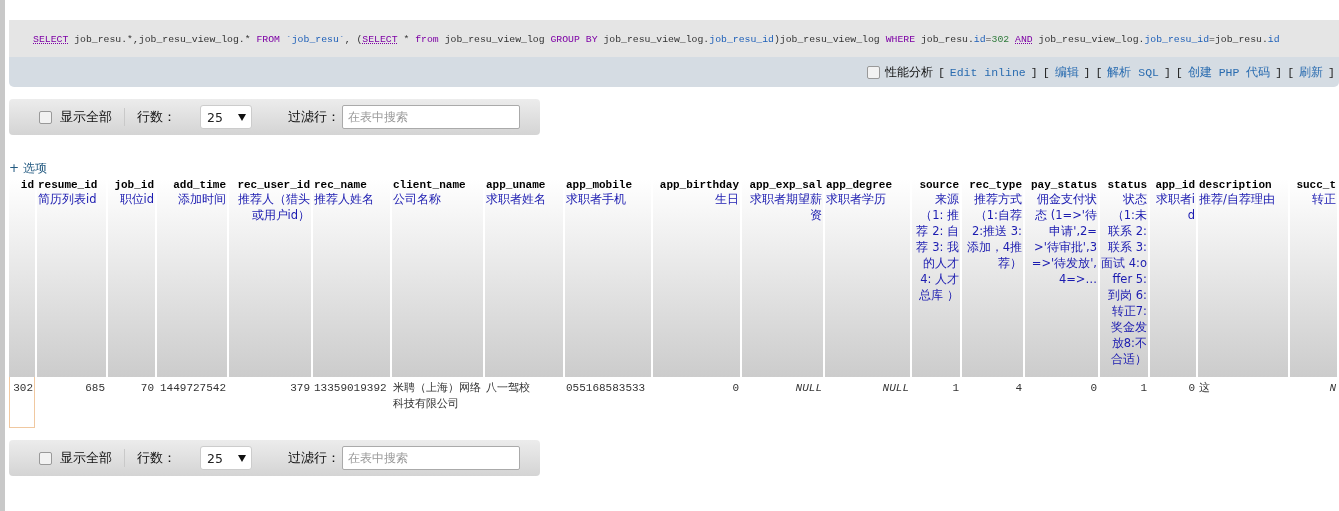  What do you see at coordinates (430, 185) in the screenshot?
I see `column-name: client_name` at bounding box center [430, 185].